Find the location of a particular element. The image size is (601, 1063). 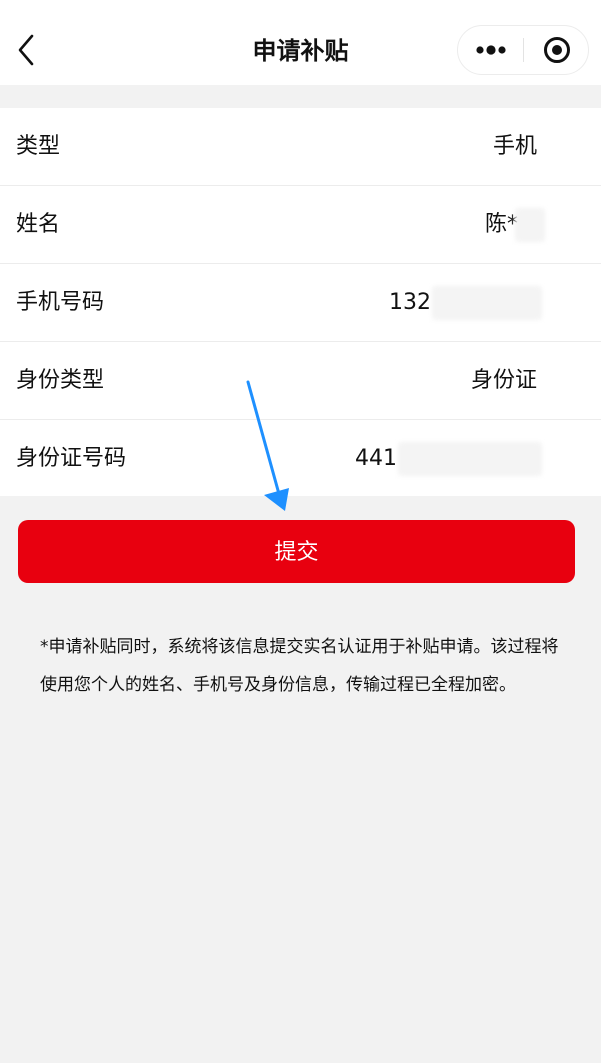

id-type-label: 身份类型 is located at coordinates (60, 380).